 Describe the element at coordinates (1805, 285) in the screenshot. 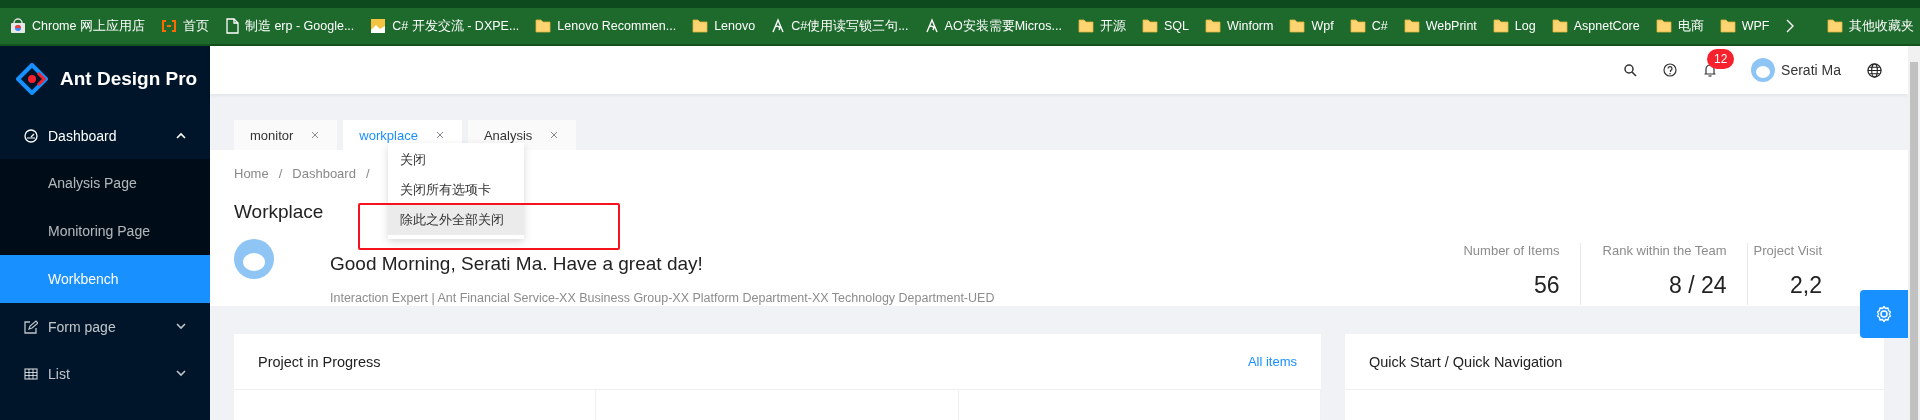

I see `stat-value: 2,2` at that location.